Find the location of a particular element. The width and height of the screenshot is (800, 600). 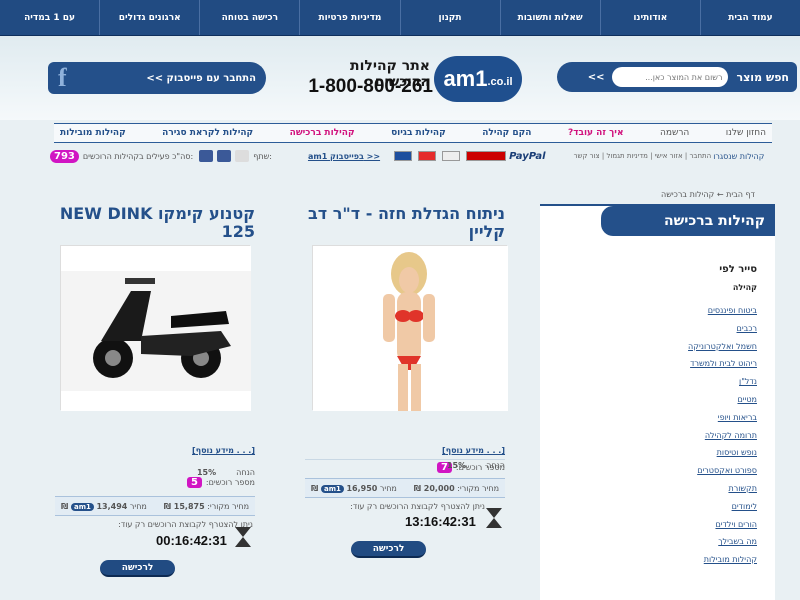

facebook-connect-button: f התחבר עם פייסבוק >> is located at coordinates (157, 78).